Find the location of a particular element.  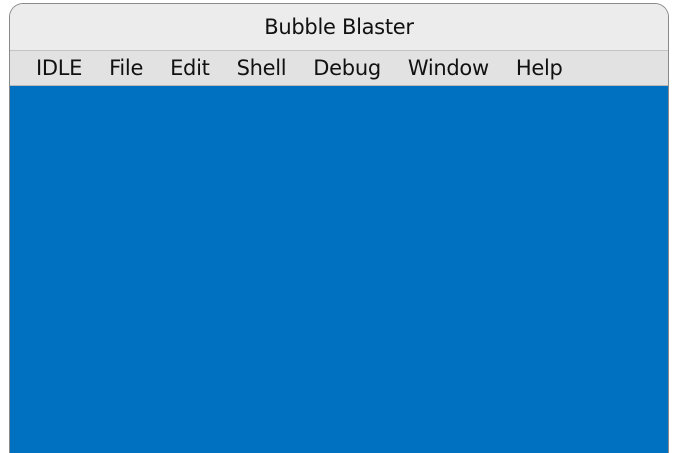

menu-file: File is located at coordinates (126, 68).